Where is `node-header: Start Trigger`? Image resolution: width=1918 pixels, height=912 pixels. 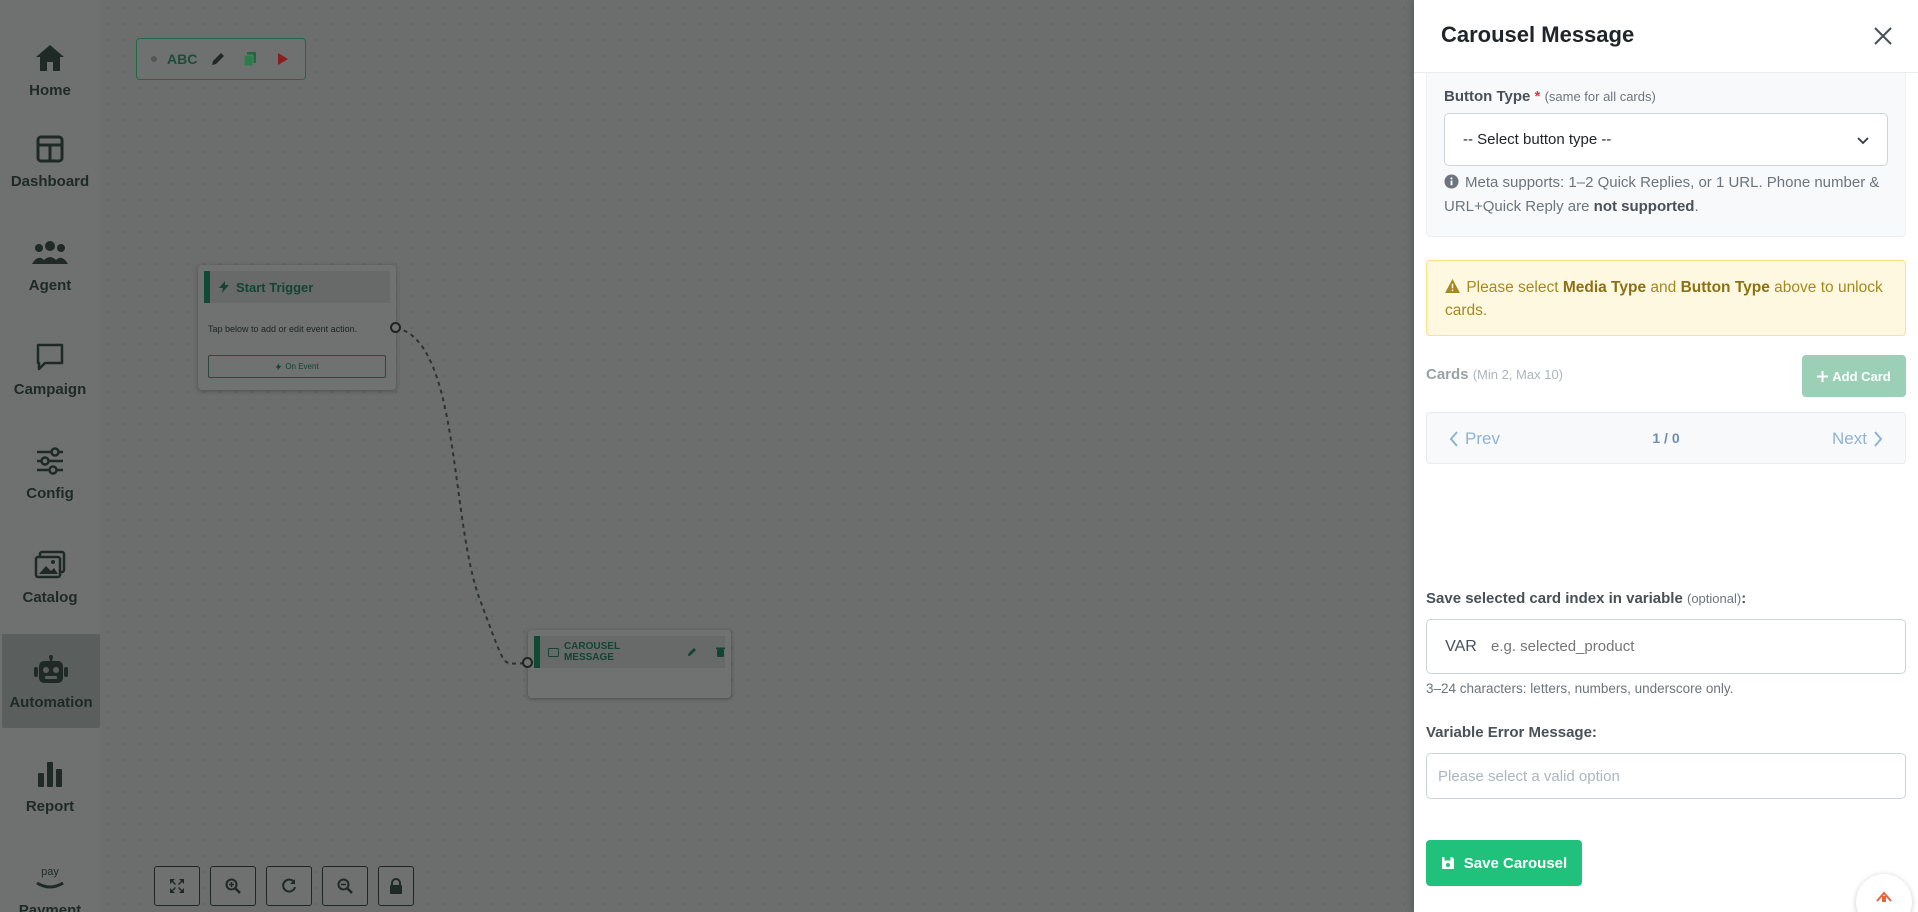
node-header: Start Trigger is located at coordinates (297, 287).